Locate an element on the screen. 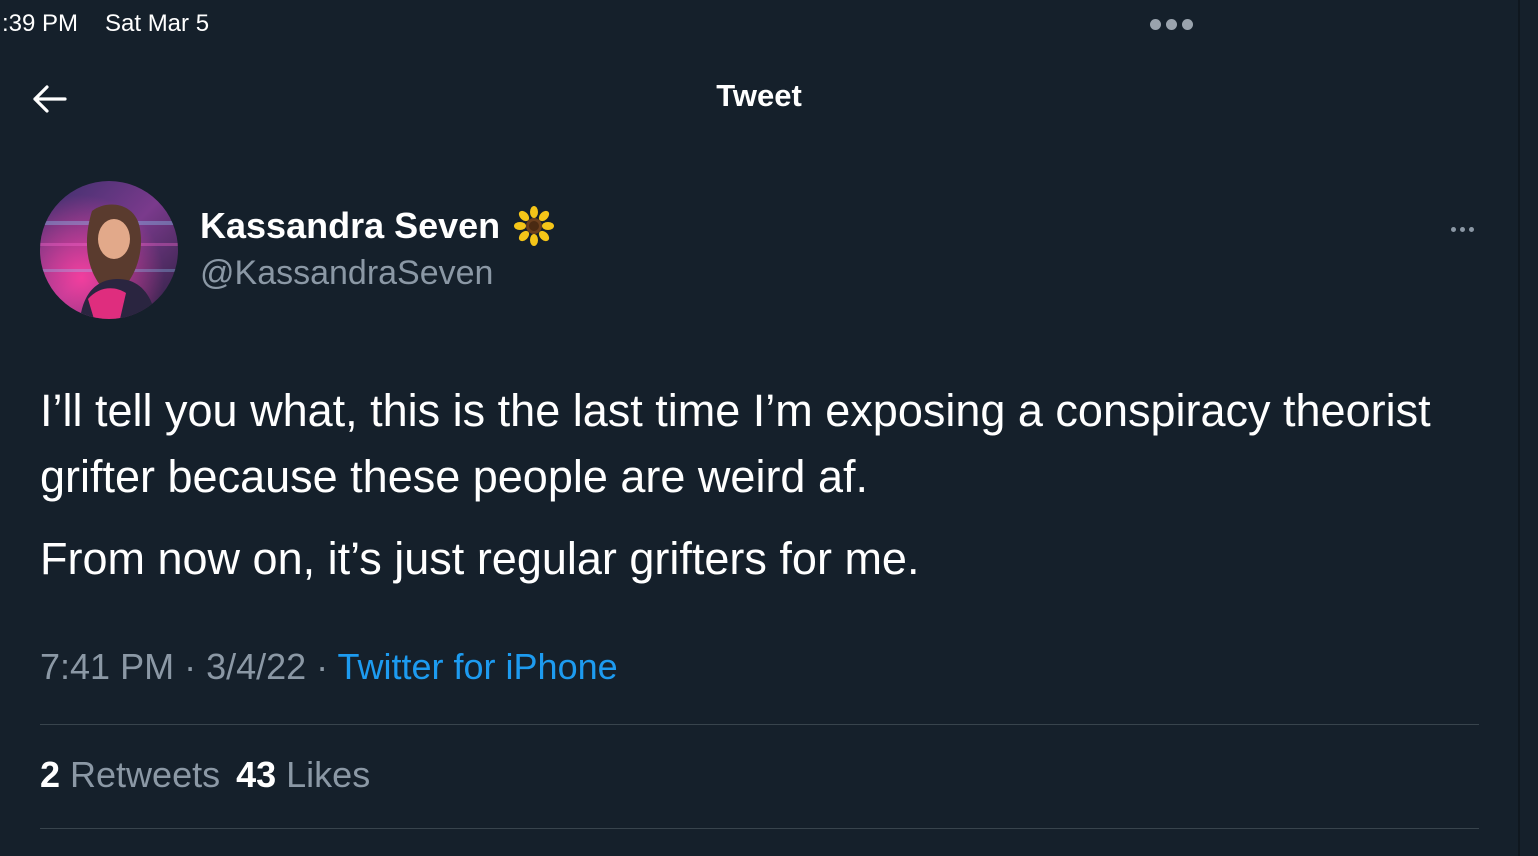 The image size is (1538, 856). page-title: Tweet is located at coordinates (759, 95).